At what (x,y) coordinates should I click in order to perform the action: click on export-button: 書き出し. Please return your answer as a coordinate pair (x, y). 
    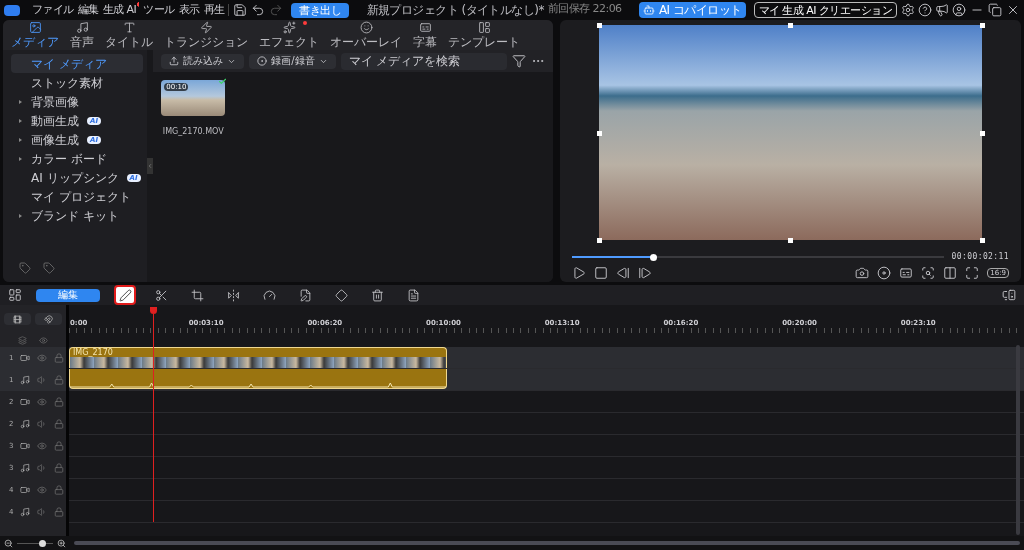
    Looking at the image, I should click on (320, 10).